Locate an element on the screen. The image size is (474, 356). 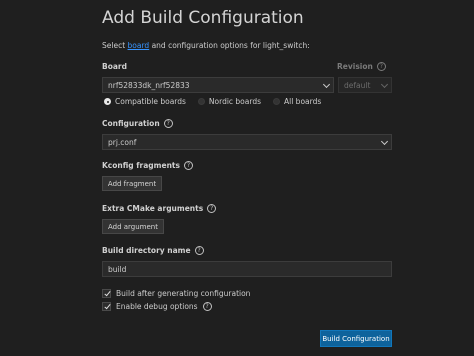
subtitle-prefix: Select is located at coordinates (115, 45).